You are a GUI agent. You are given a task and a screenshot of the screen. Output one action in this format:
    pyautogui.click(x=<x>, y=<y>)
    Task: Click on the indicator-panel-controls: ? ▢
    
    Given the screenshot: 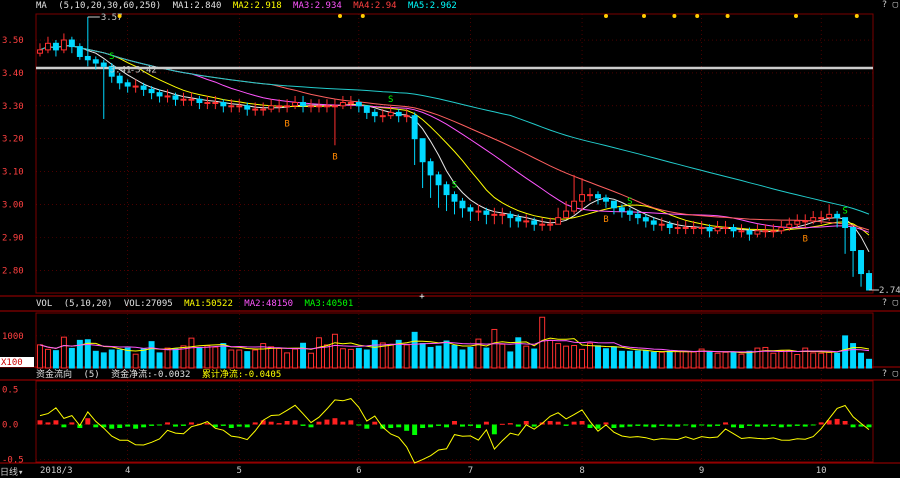 What is the action you would take?
    pyautogui.click(x=890, y=374)
    